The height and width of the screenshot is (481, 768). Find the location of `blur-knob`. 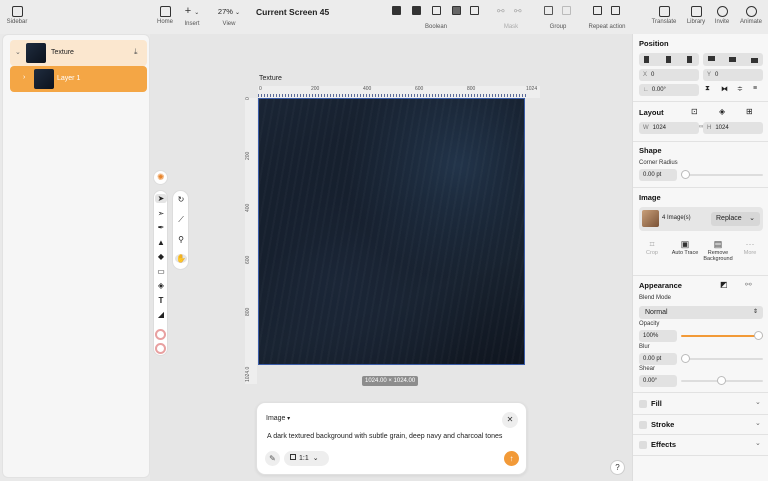

blur-knob is located at coordinates (685, 358).